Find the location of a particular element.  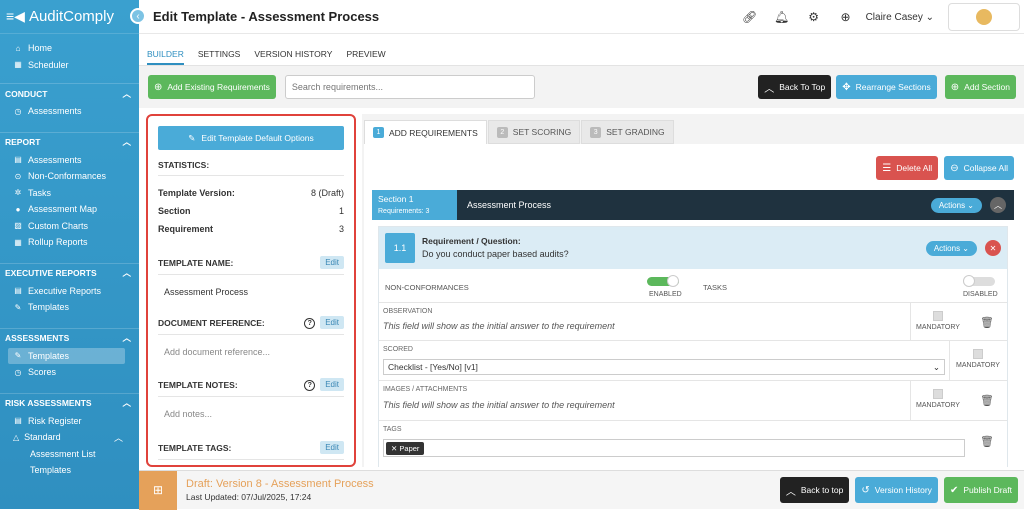

list-icon: ▤ is located at coordinates (18, 421).